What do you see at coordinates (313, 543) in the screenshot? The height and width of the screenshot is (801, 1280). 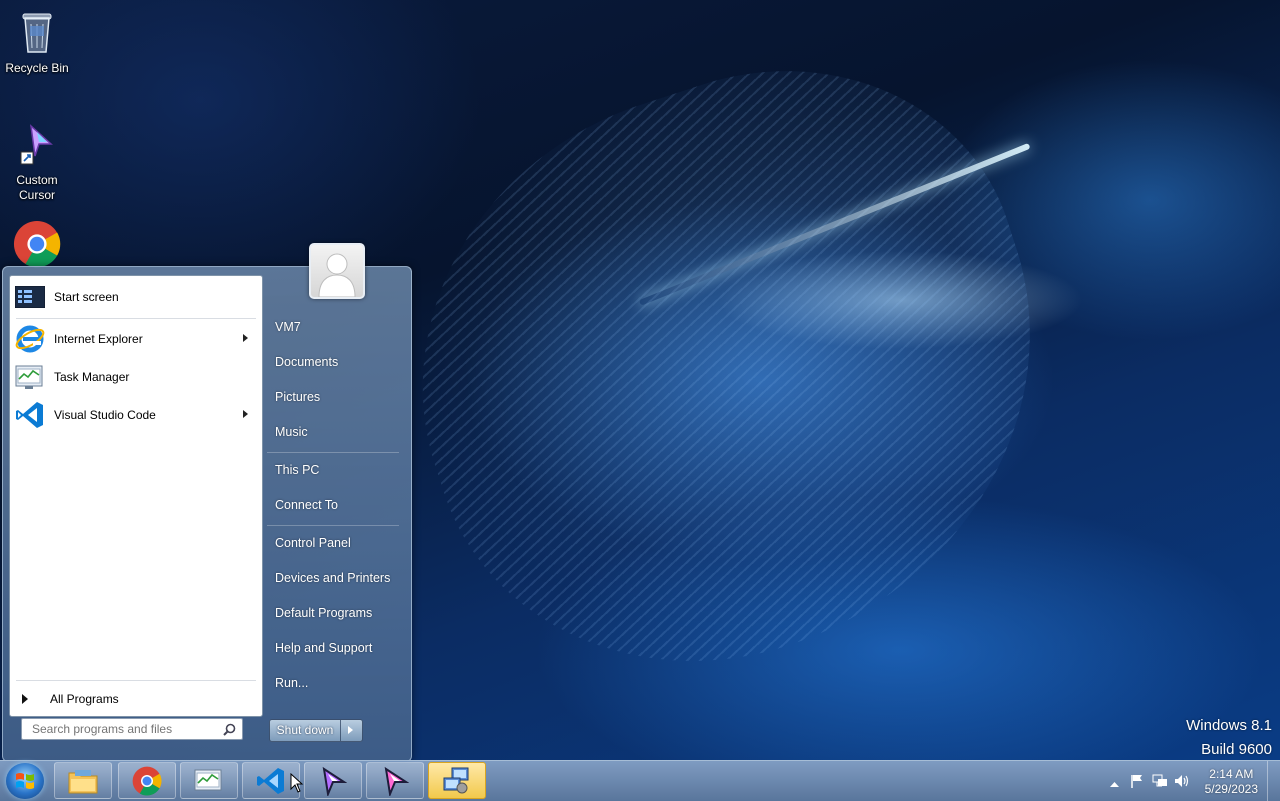 I see `place-control-panel: Control Panel` at bounding box center [313, 543].